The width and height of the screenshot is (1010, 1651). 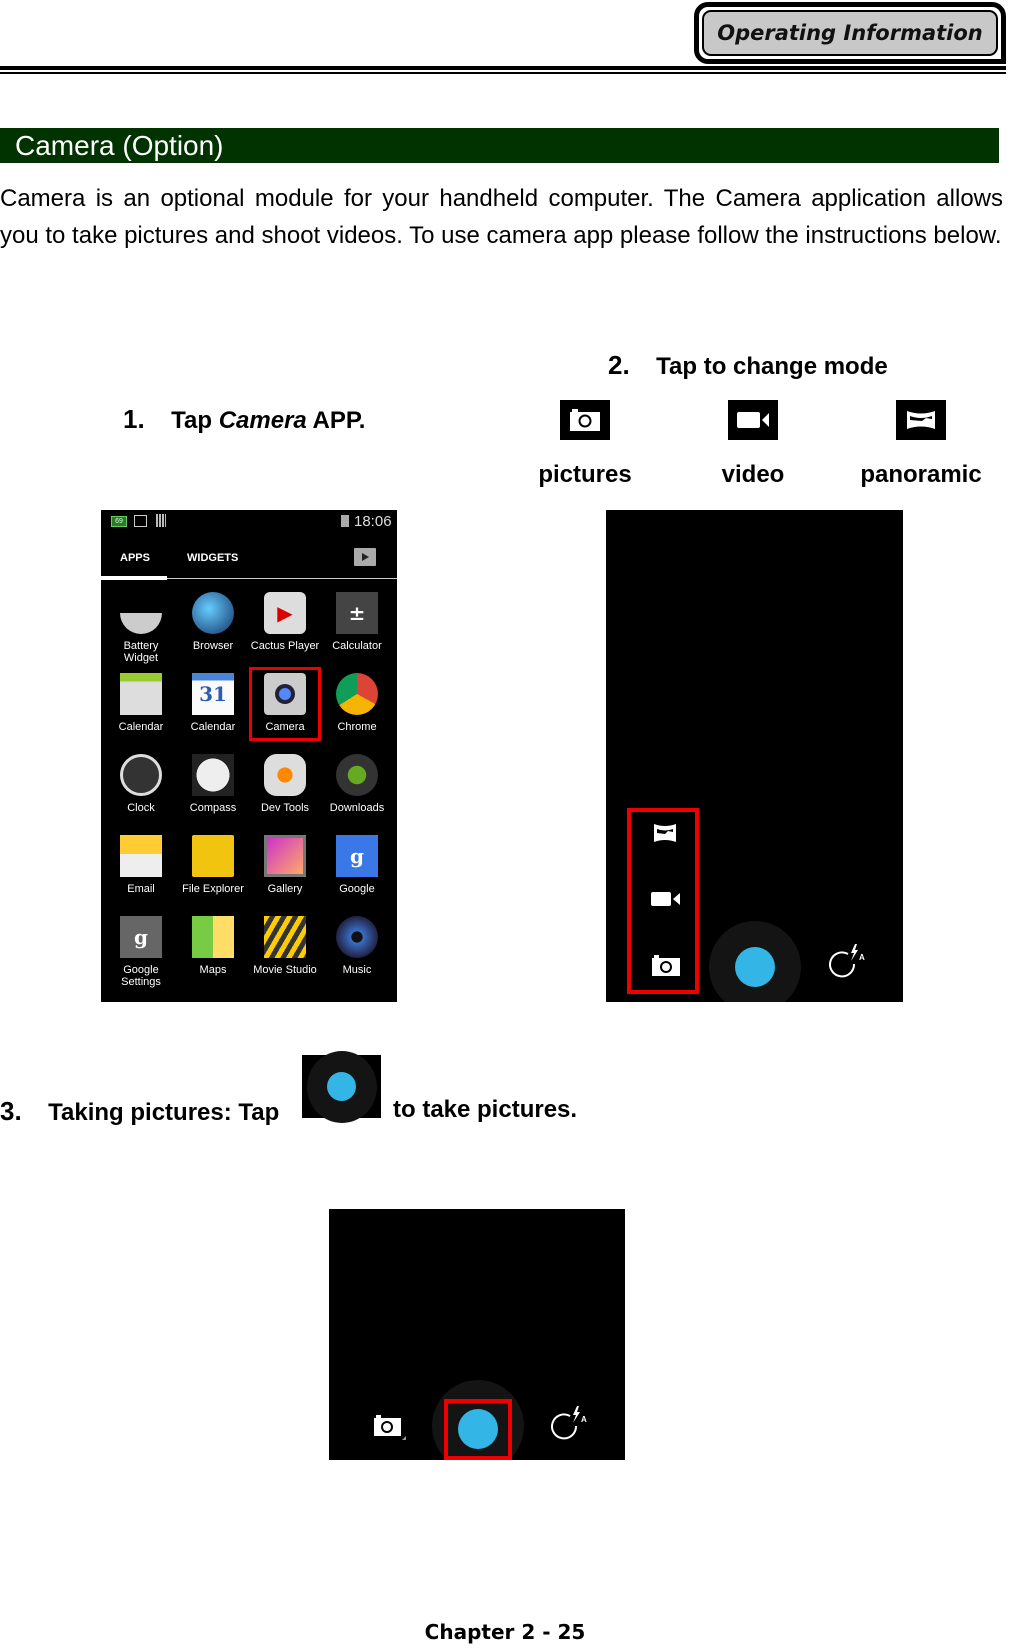 What do you see at coordinates (285, 646) in the screenshot?
I see `app-label: Cactus Player` at bounding box center [285, 646].